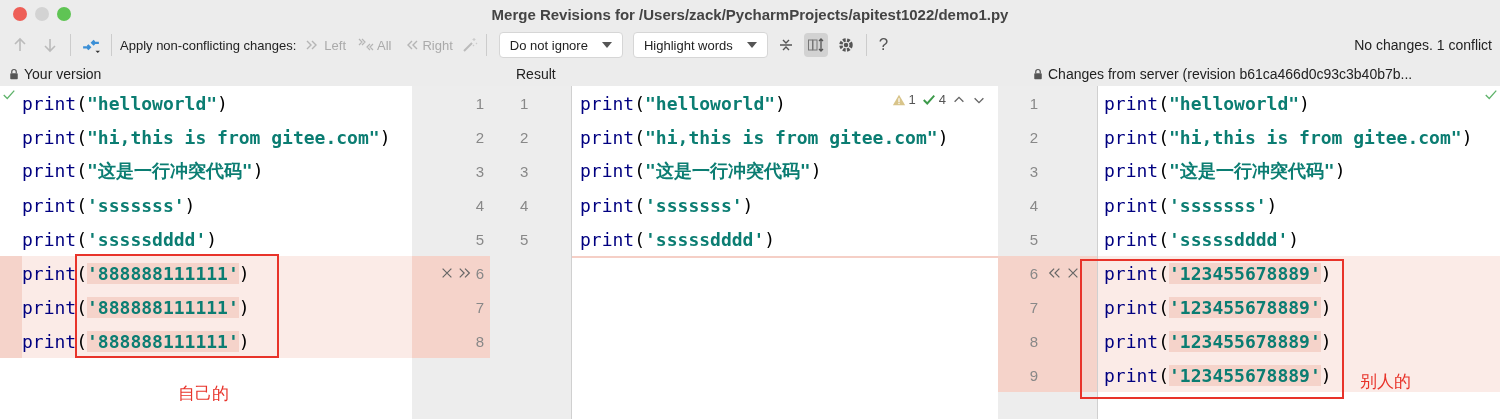  What do you see at coordinates (1033, 375) in the screenshot?
I see `line-number: 9` at bounding box center [1033, 375].